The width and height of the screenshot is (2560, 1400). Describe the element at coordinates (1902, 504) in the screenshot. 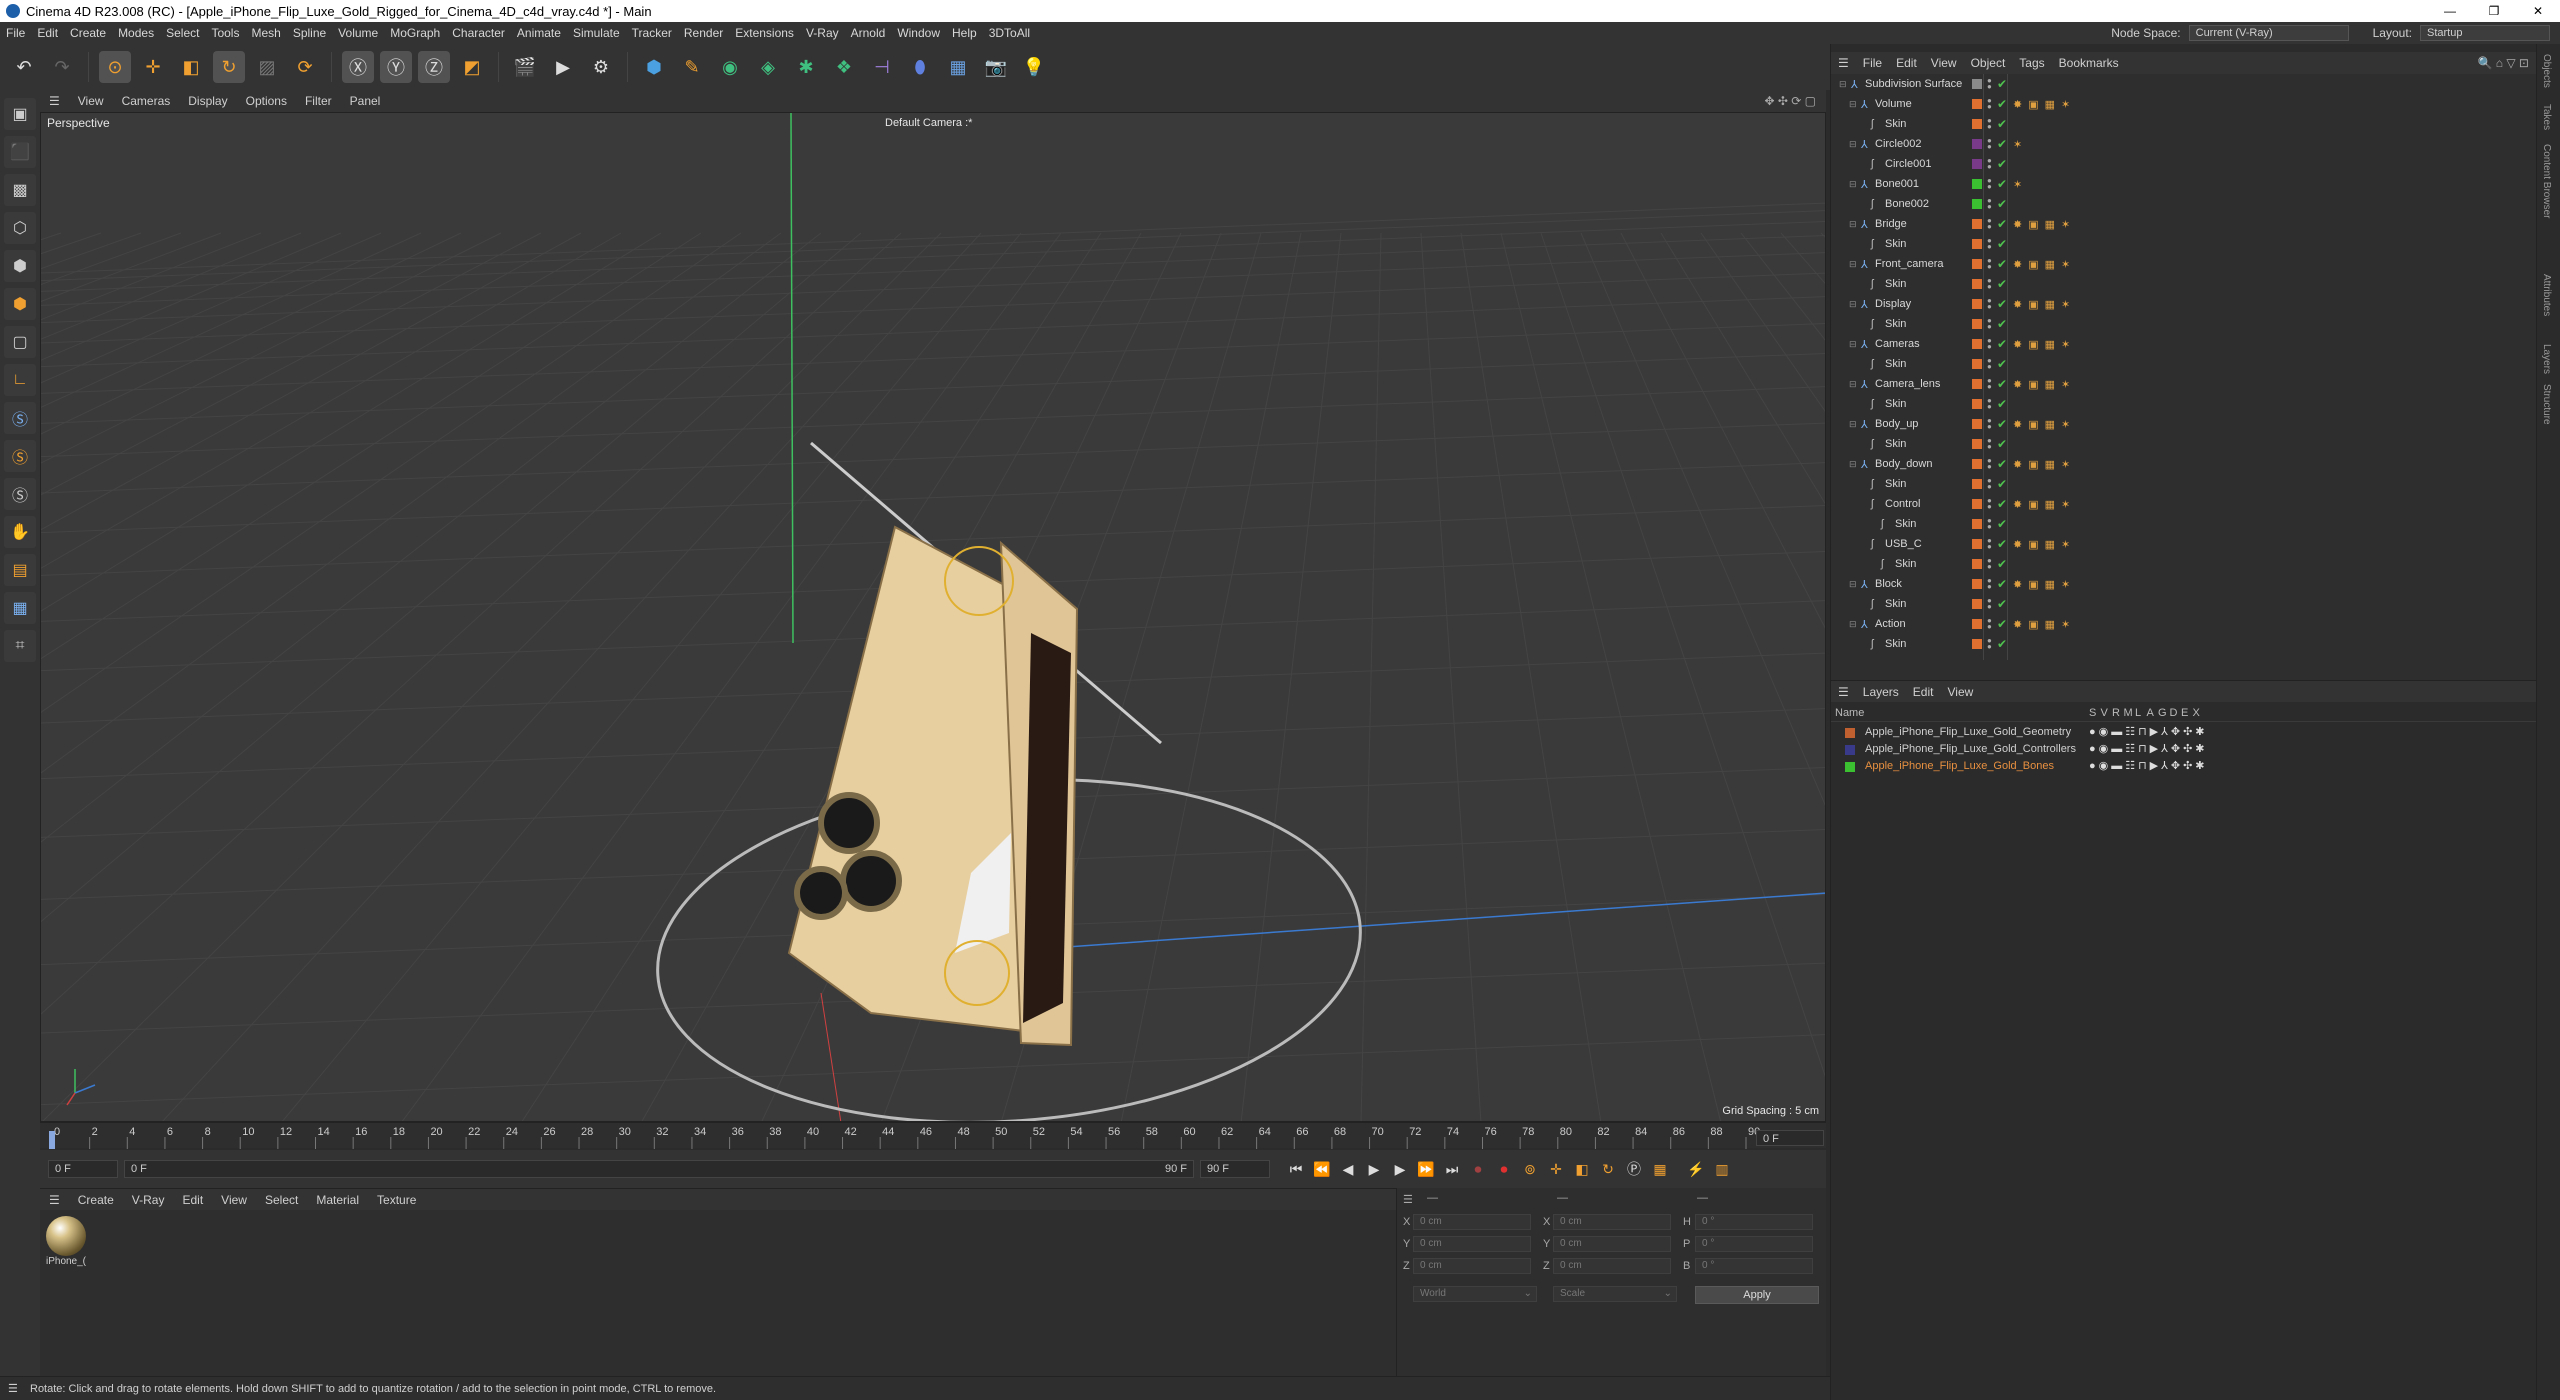

I see `object-name: Control` at that location.